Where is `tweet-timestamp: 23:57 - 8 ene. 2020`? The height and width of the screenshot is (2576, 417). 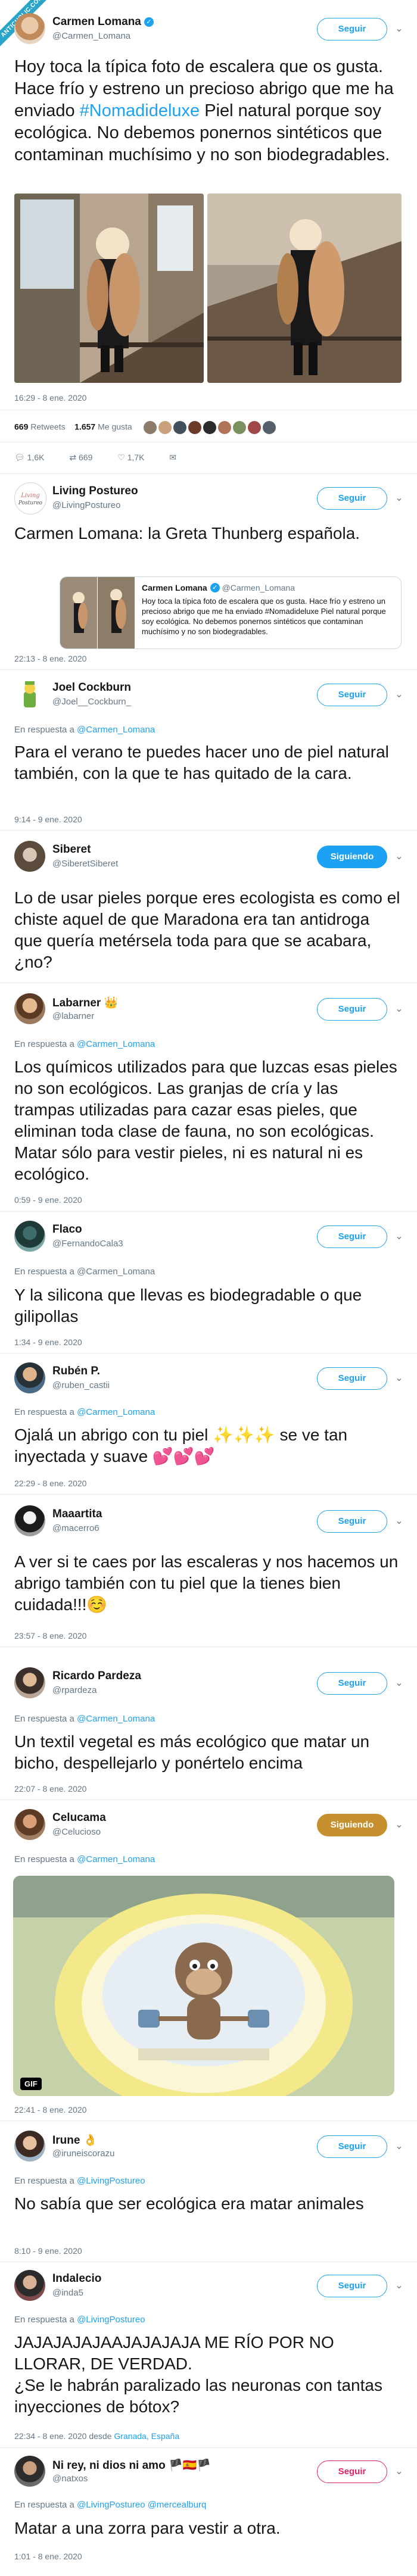 tweet-timestamp: 23:57 - 8 ene. 2020 is located at coordinates (50, 1636).